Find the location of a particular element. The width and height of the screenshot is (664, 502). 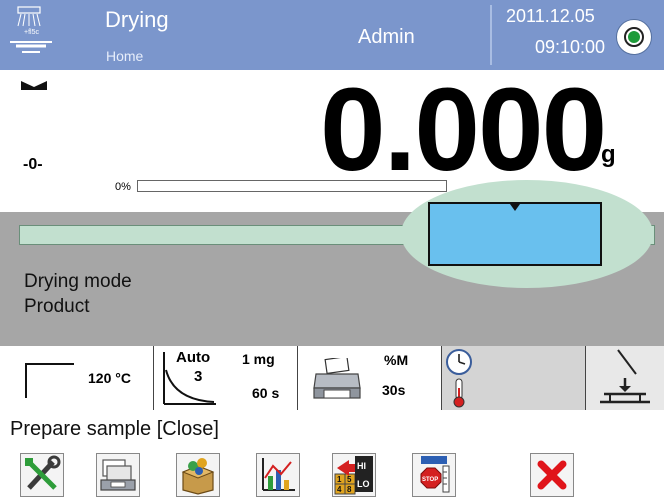

checkweighing-button: 1 5 4 8 HI LO is located at coordinates (354, 475).